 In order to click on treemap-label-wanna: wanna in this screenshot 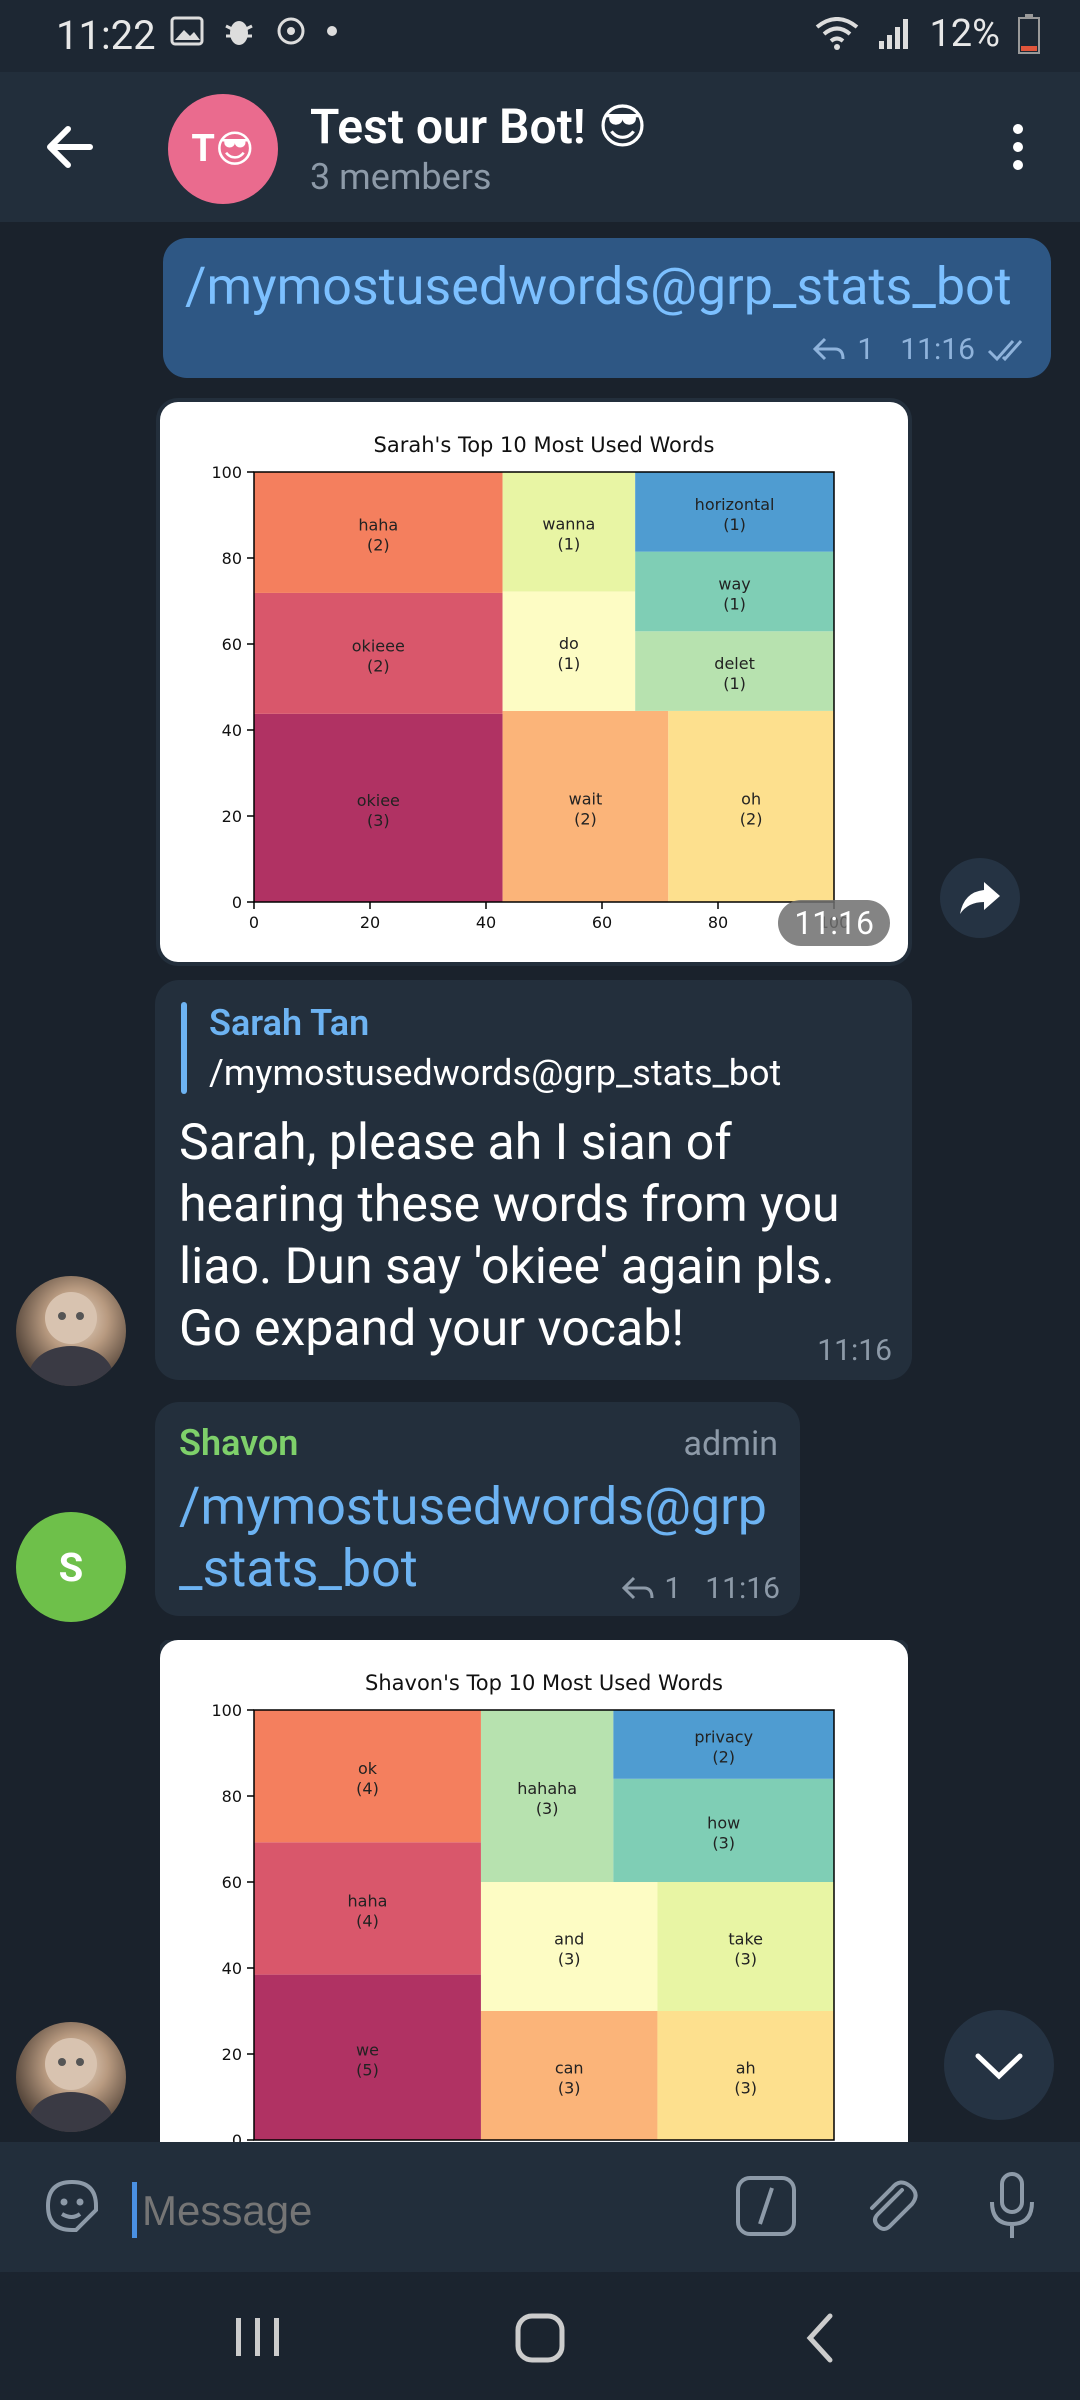, I will do `click(568, 524)`.